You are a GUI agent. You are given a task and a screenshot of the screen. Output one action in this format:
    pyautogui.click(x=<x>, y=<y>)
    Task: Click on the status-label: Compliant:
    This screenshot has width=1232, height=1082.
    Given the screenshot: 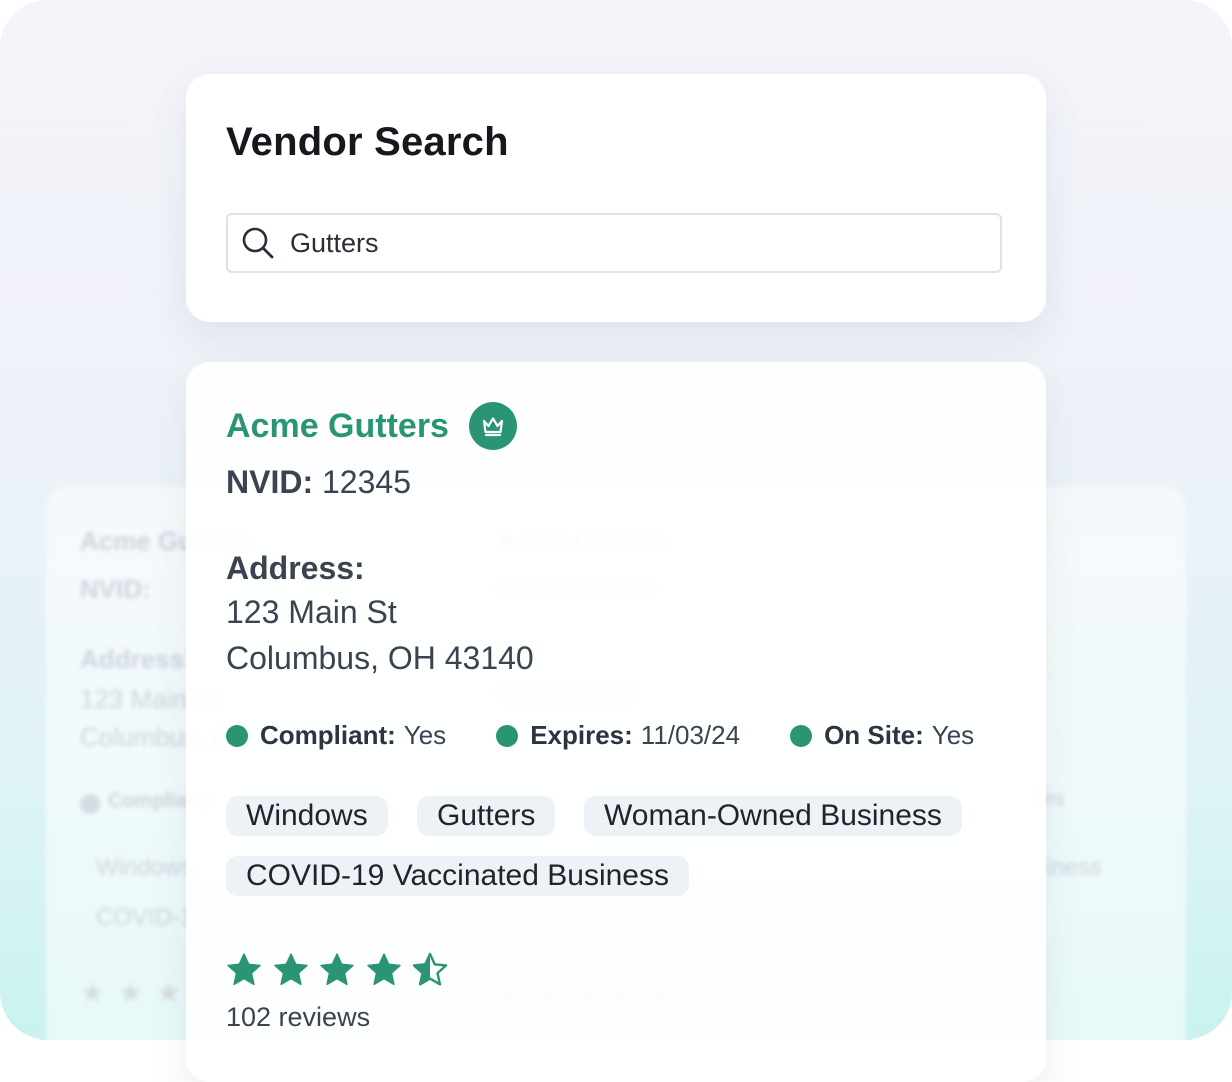 What is the action you would take?
    pyautogui.click(x=328, y=735)
    